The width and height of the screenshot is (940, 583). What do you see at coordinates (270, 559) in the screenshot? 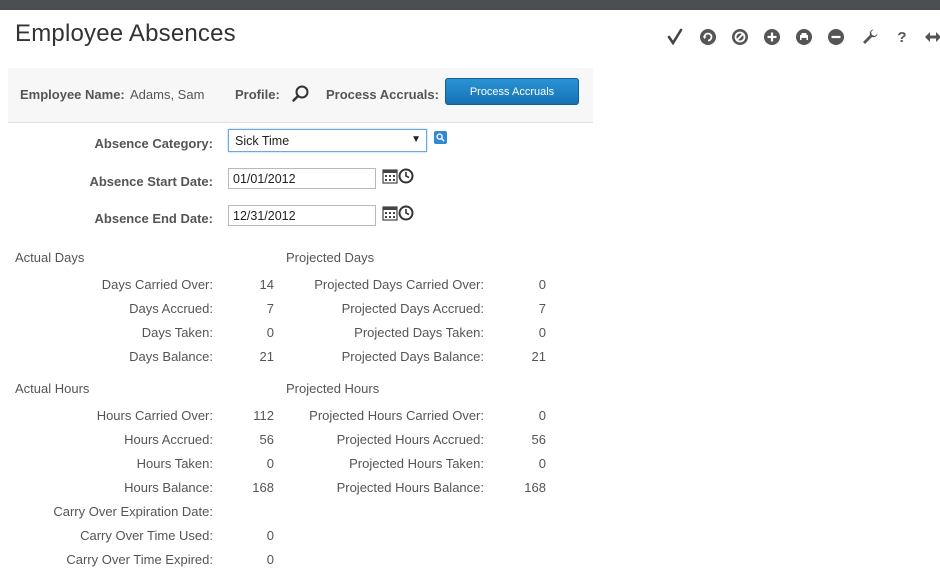
I see `carry-over-time-expired-value: 0` at bounding box center [270, 559].